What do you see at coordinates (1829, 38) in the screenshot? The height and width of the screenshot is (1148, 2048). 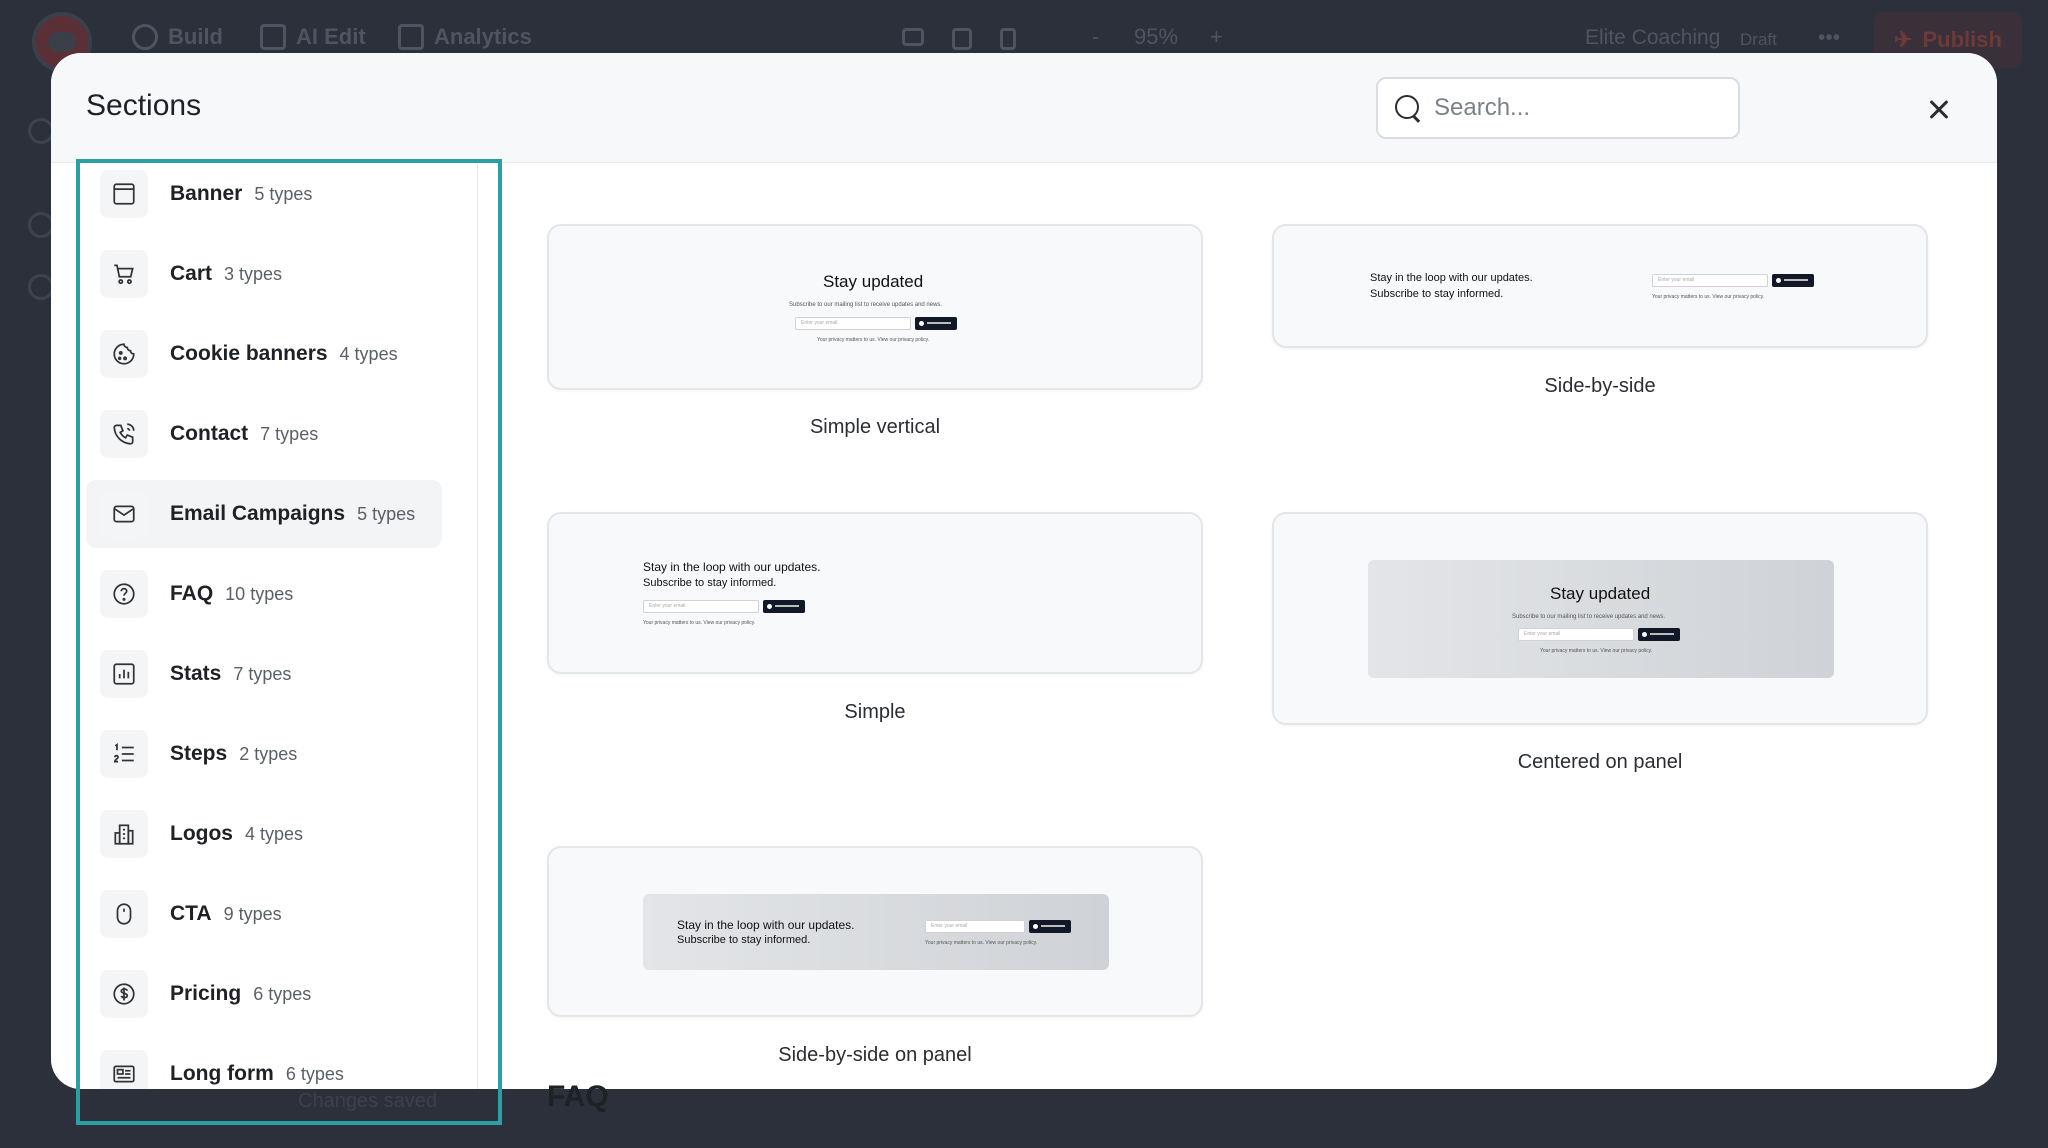 I see `more-menu-button: •••` at bounding box center [1829, 38].